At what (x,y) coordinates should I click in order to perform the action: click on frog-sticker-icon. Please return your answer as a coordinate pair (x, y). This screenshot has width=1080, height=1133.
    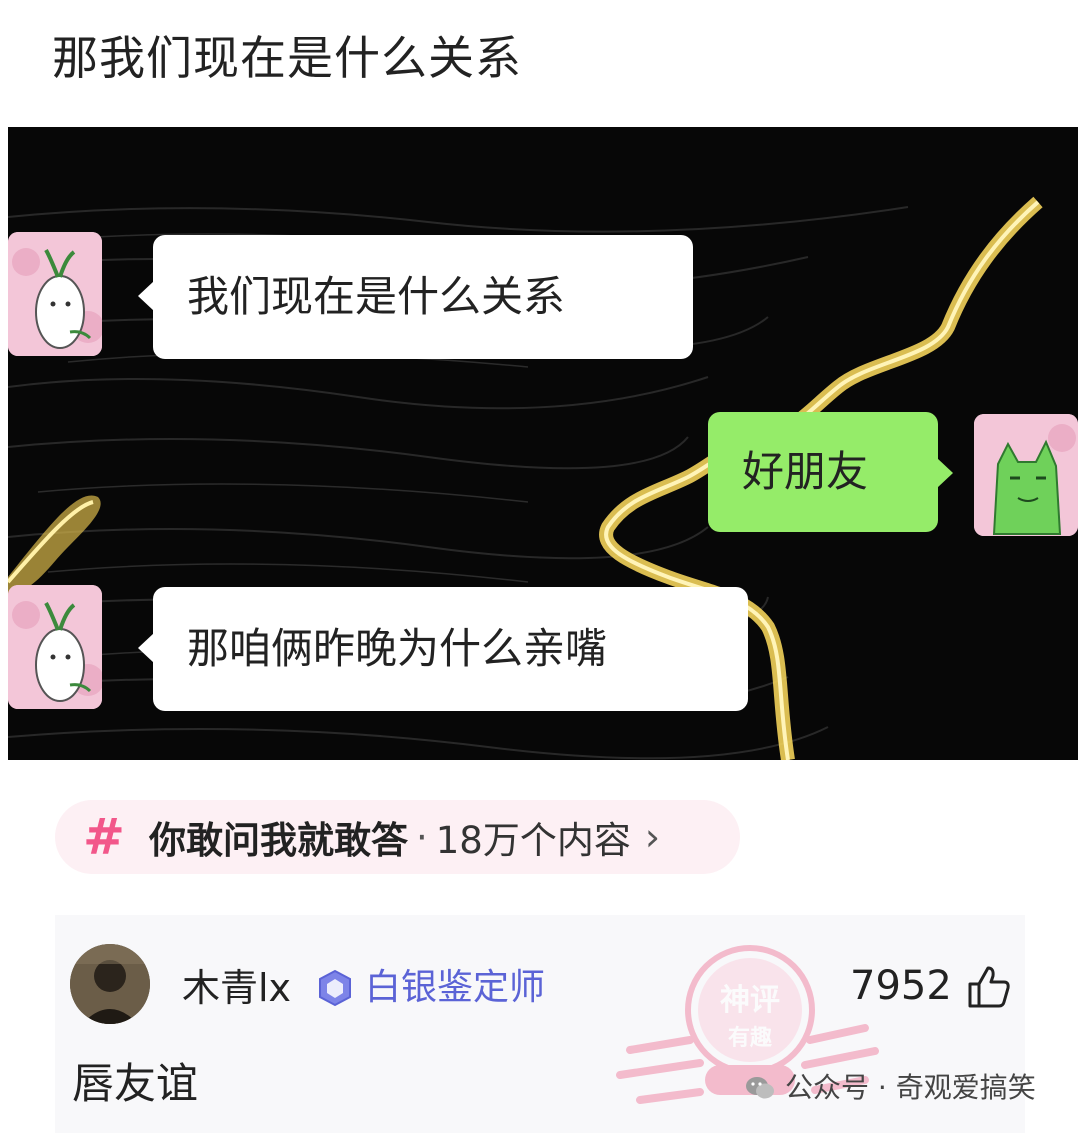
    Looking at the image, I should click on (1026, 475).